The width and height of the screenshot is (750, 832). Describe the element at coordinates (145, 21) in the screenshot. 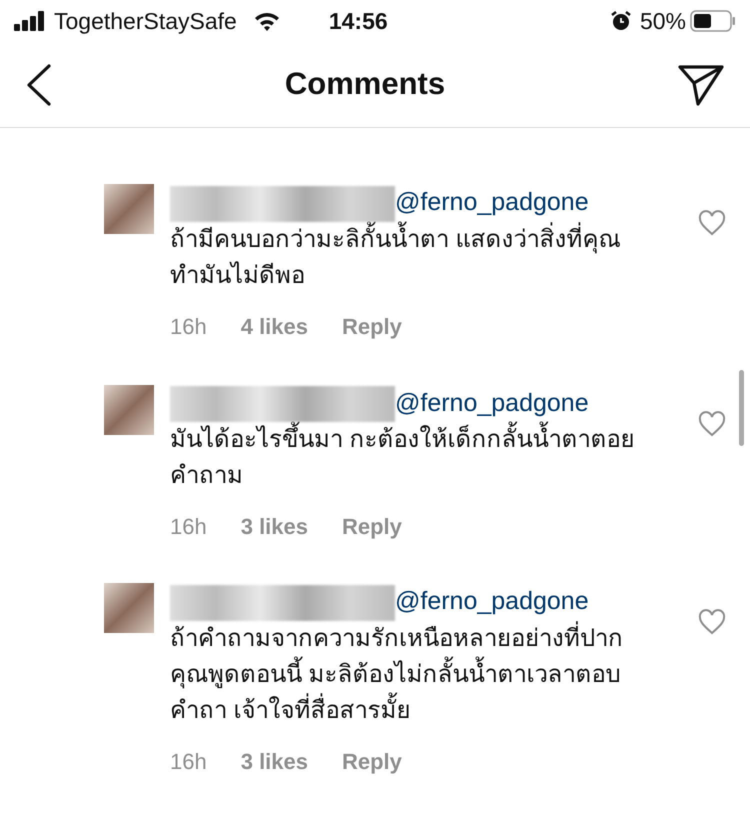

I see `carrier-name: TogetherStaySafe` at that location.